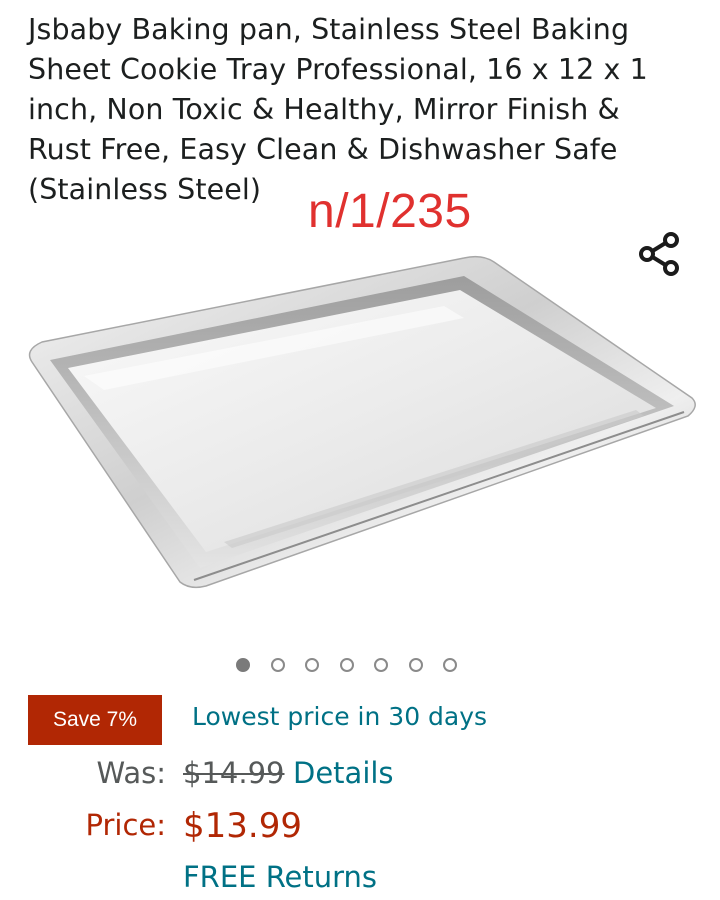 The height and width of the screenshot is (900, 720). What do you see at coordinates (125, 825) in the screenshot?
I see `price-label: Price:` at bounding box center [125, 825].